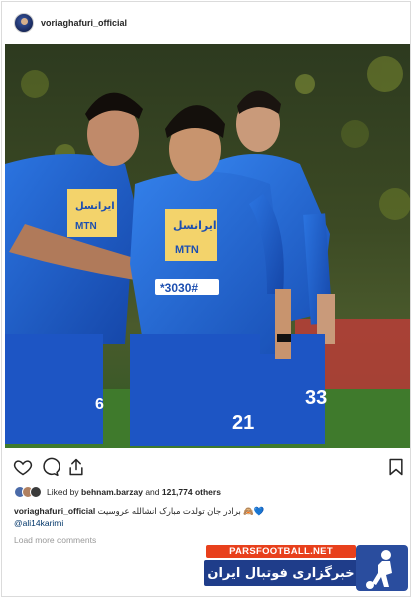 This screenshot has width=413, height=599. Describe the element at coordinates (206, 23) in the screenshot. I see `post-header: voriaghafuri_official` at that location.